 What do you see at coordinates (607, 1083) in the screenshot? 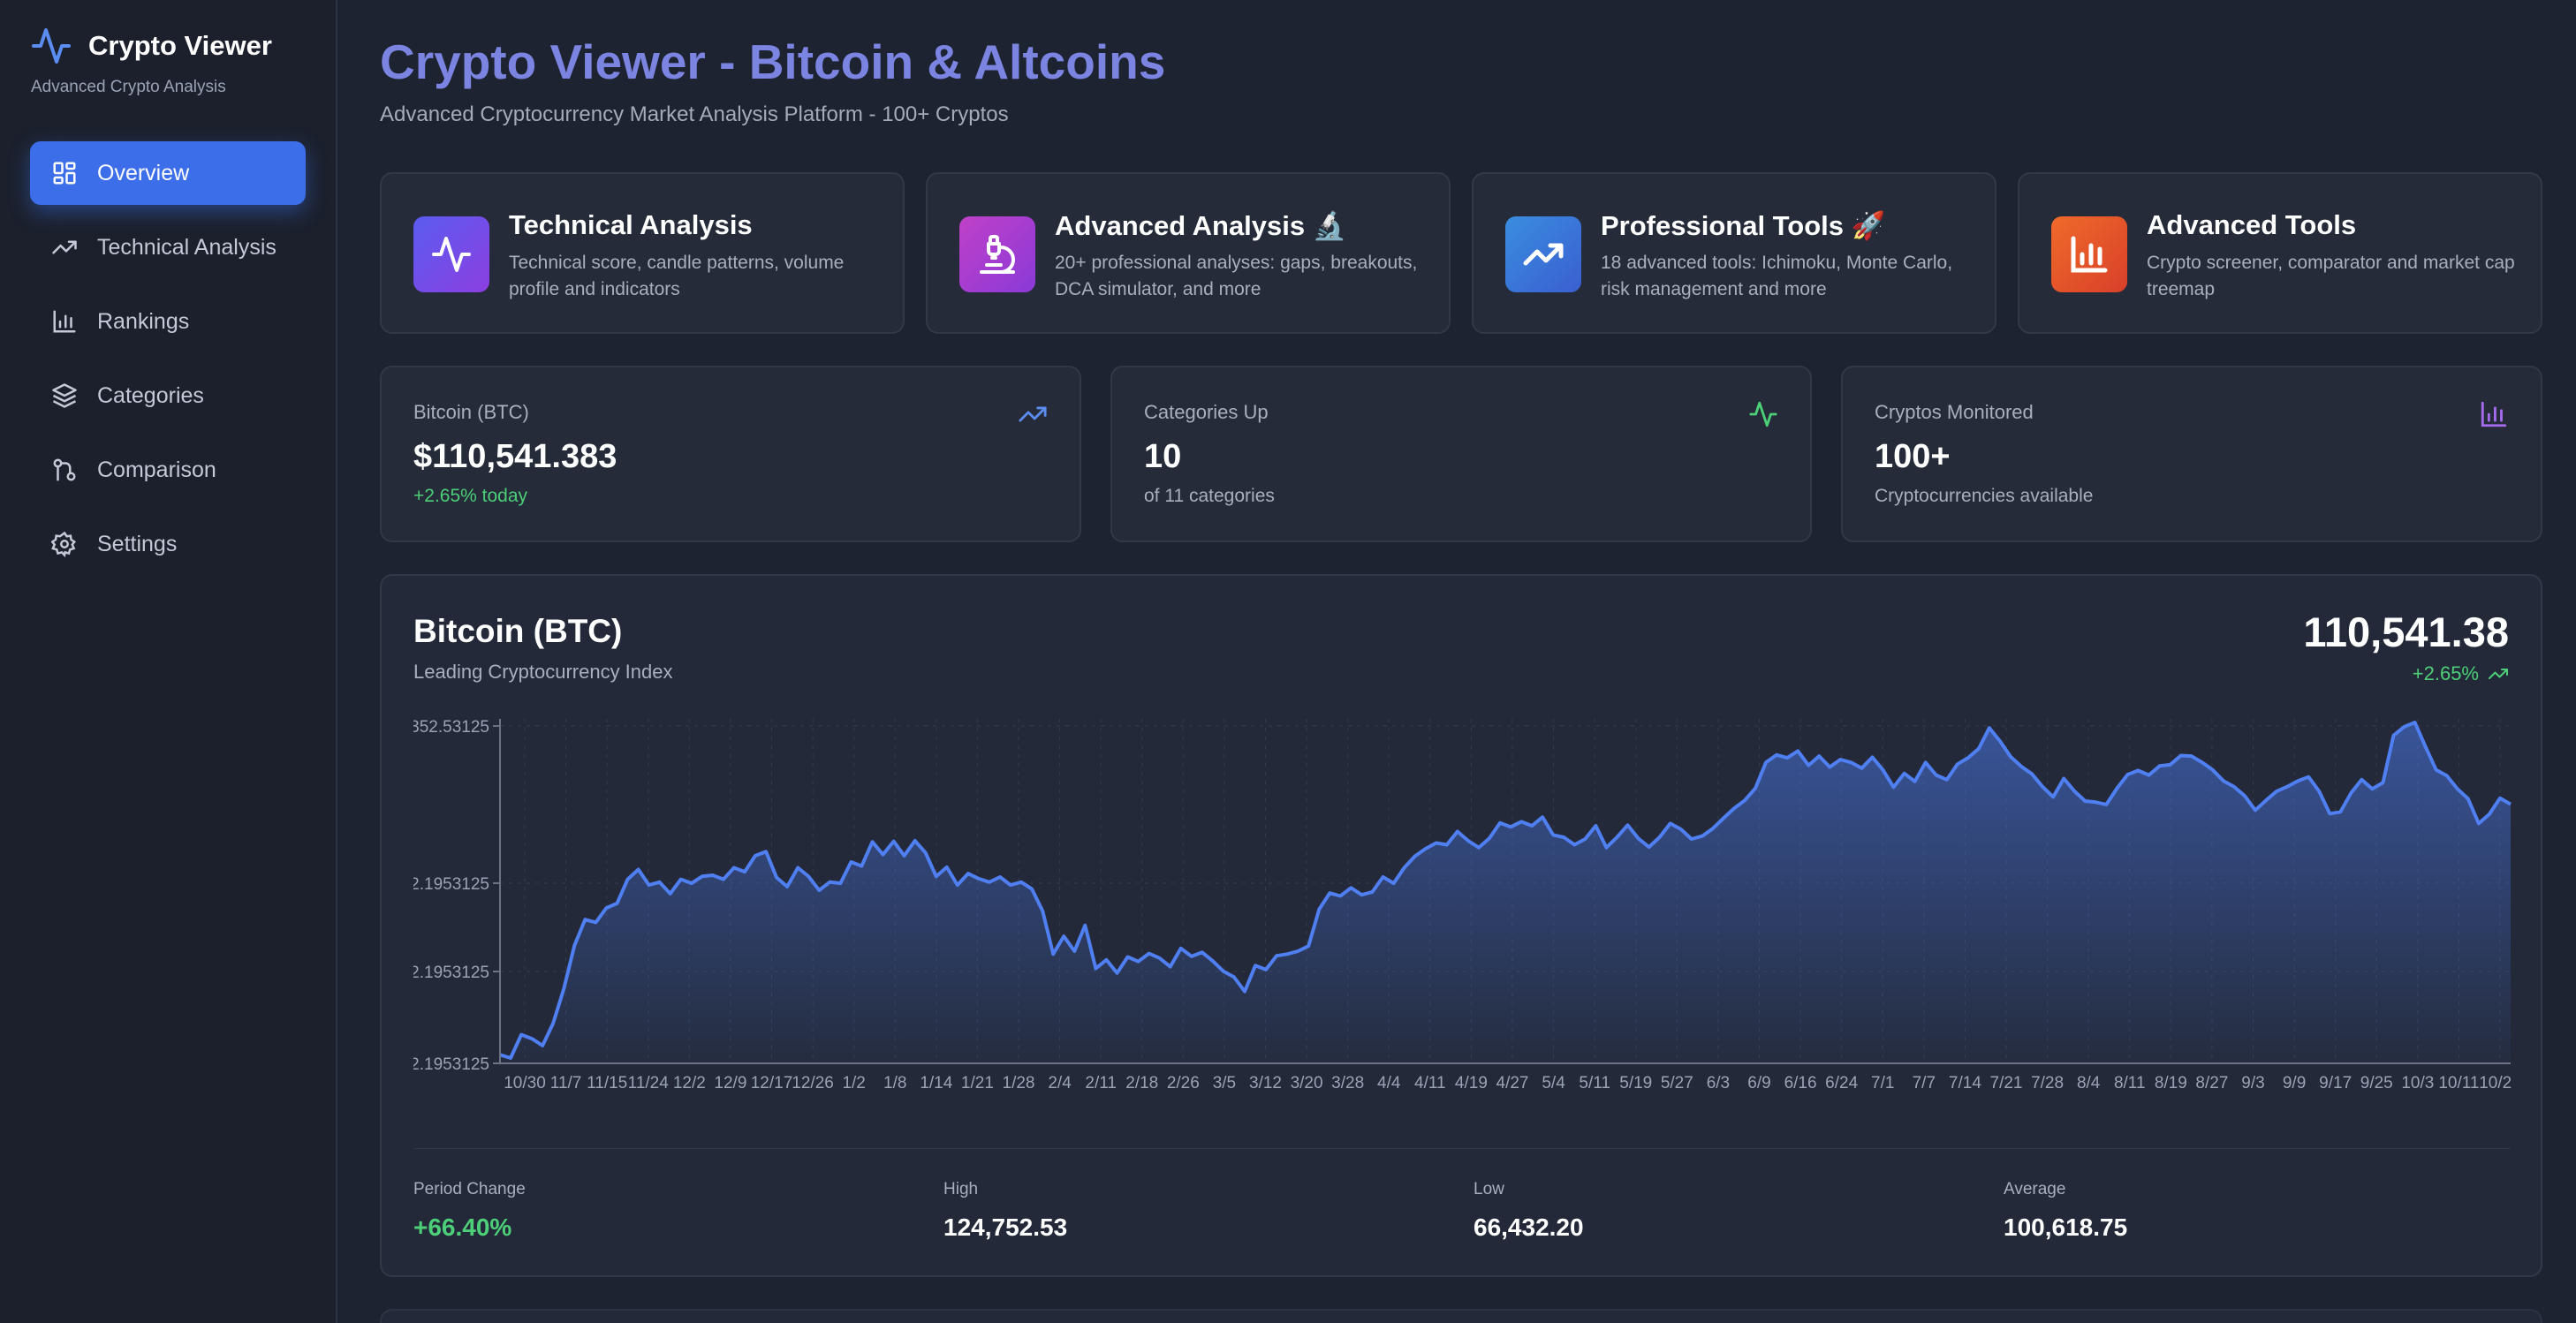
I see `x-tick-label: 11/15` at bounding box center [607, 1083].